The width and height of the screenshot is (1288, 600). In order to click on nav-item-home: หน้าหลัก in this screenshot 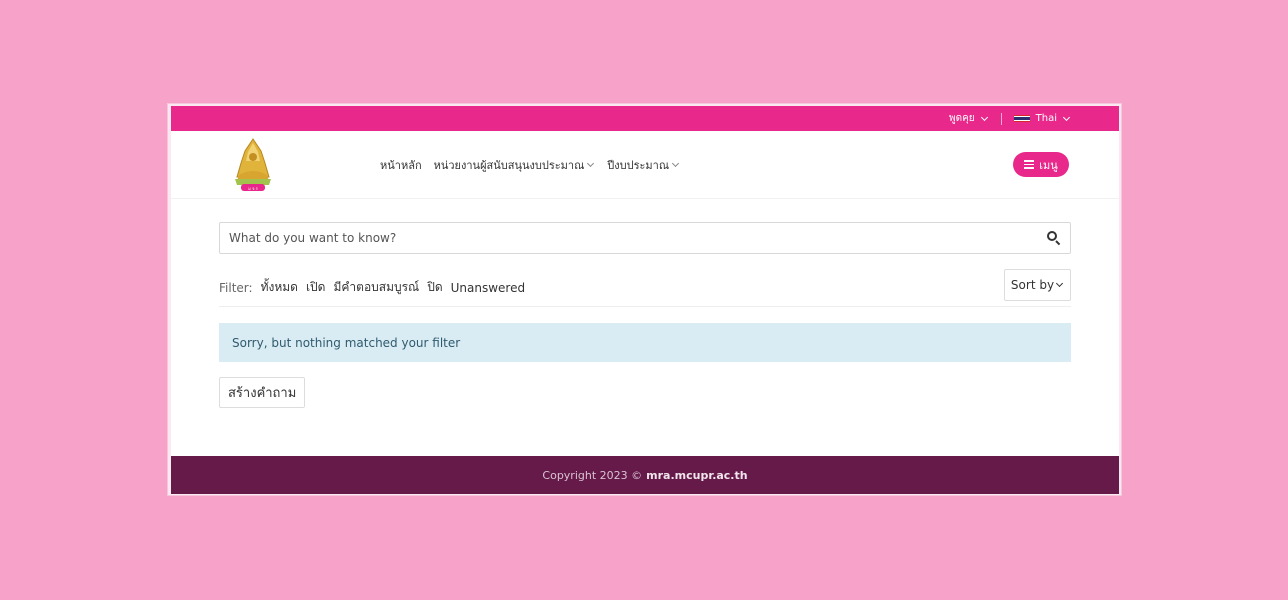, I will do `click(401, 165)`.